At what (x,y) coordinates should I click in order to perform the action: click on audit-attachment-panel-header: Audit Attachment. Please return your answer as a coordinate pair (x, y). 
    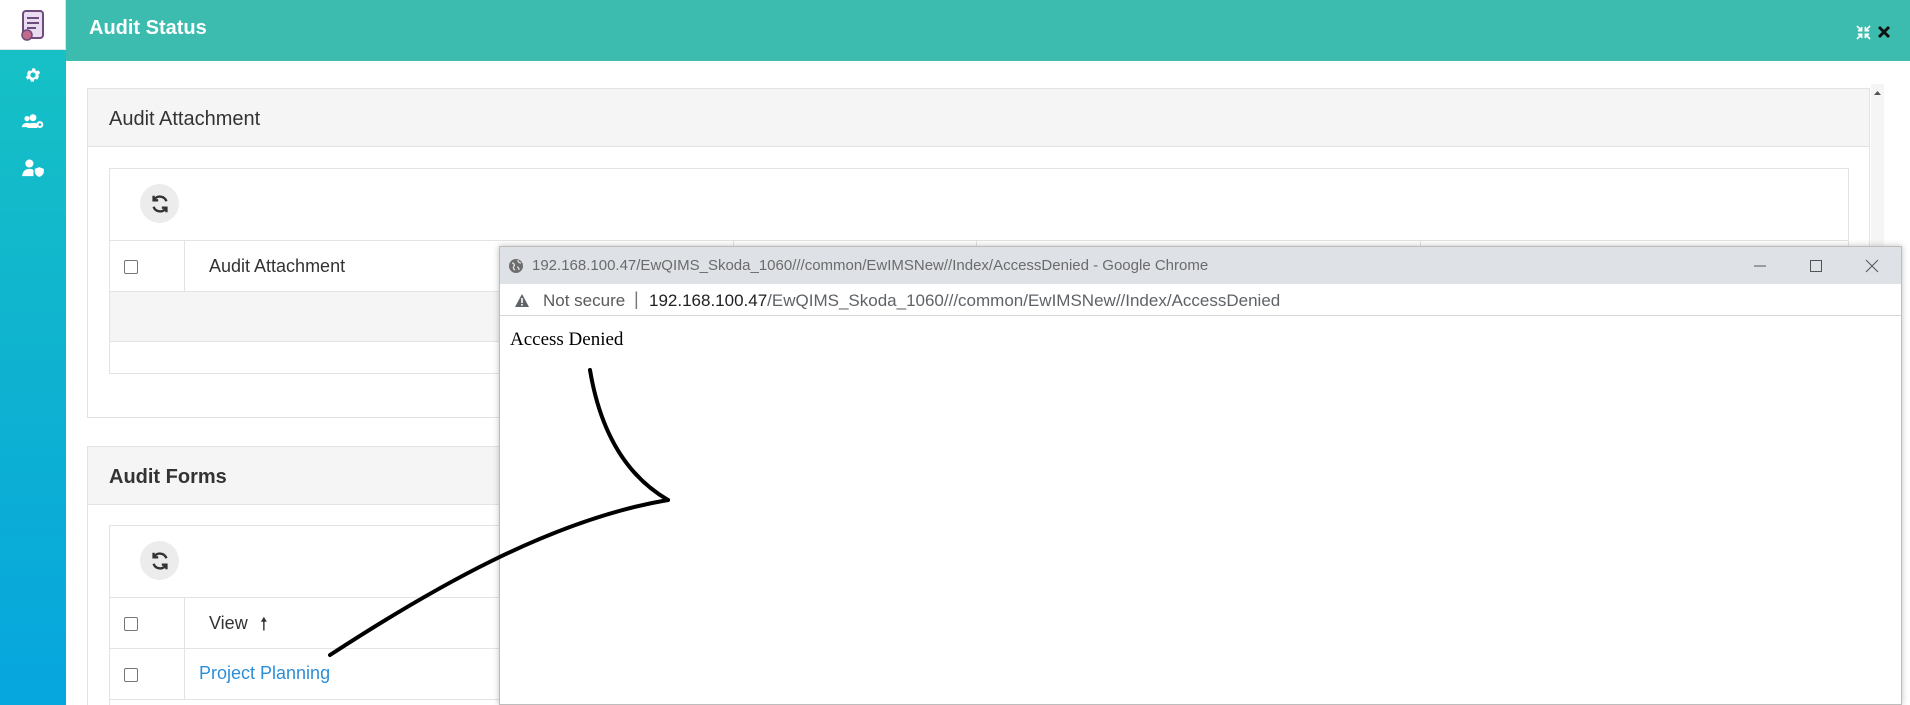
    Looking at the image, I should click on (978, 118).